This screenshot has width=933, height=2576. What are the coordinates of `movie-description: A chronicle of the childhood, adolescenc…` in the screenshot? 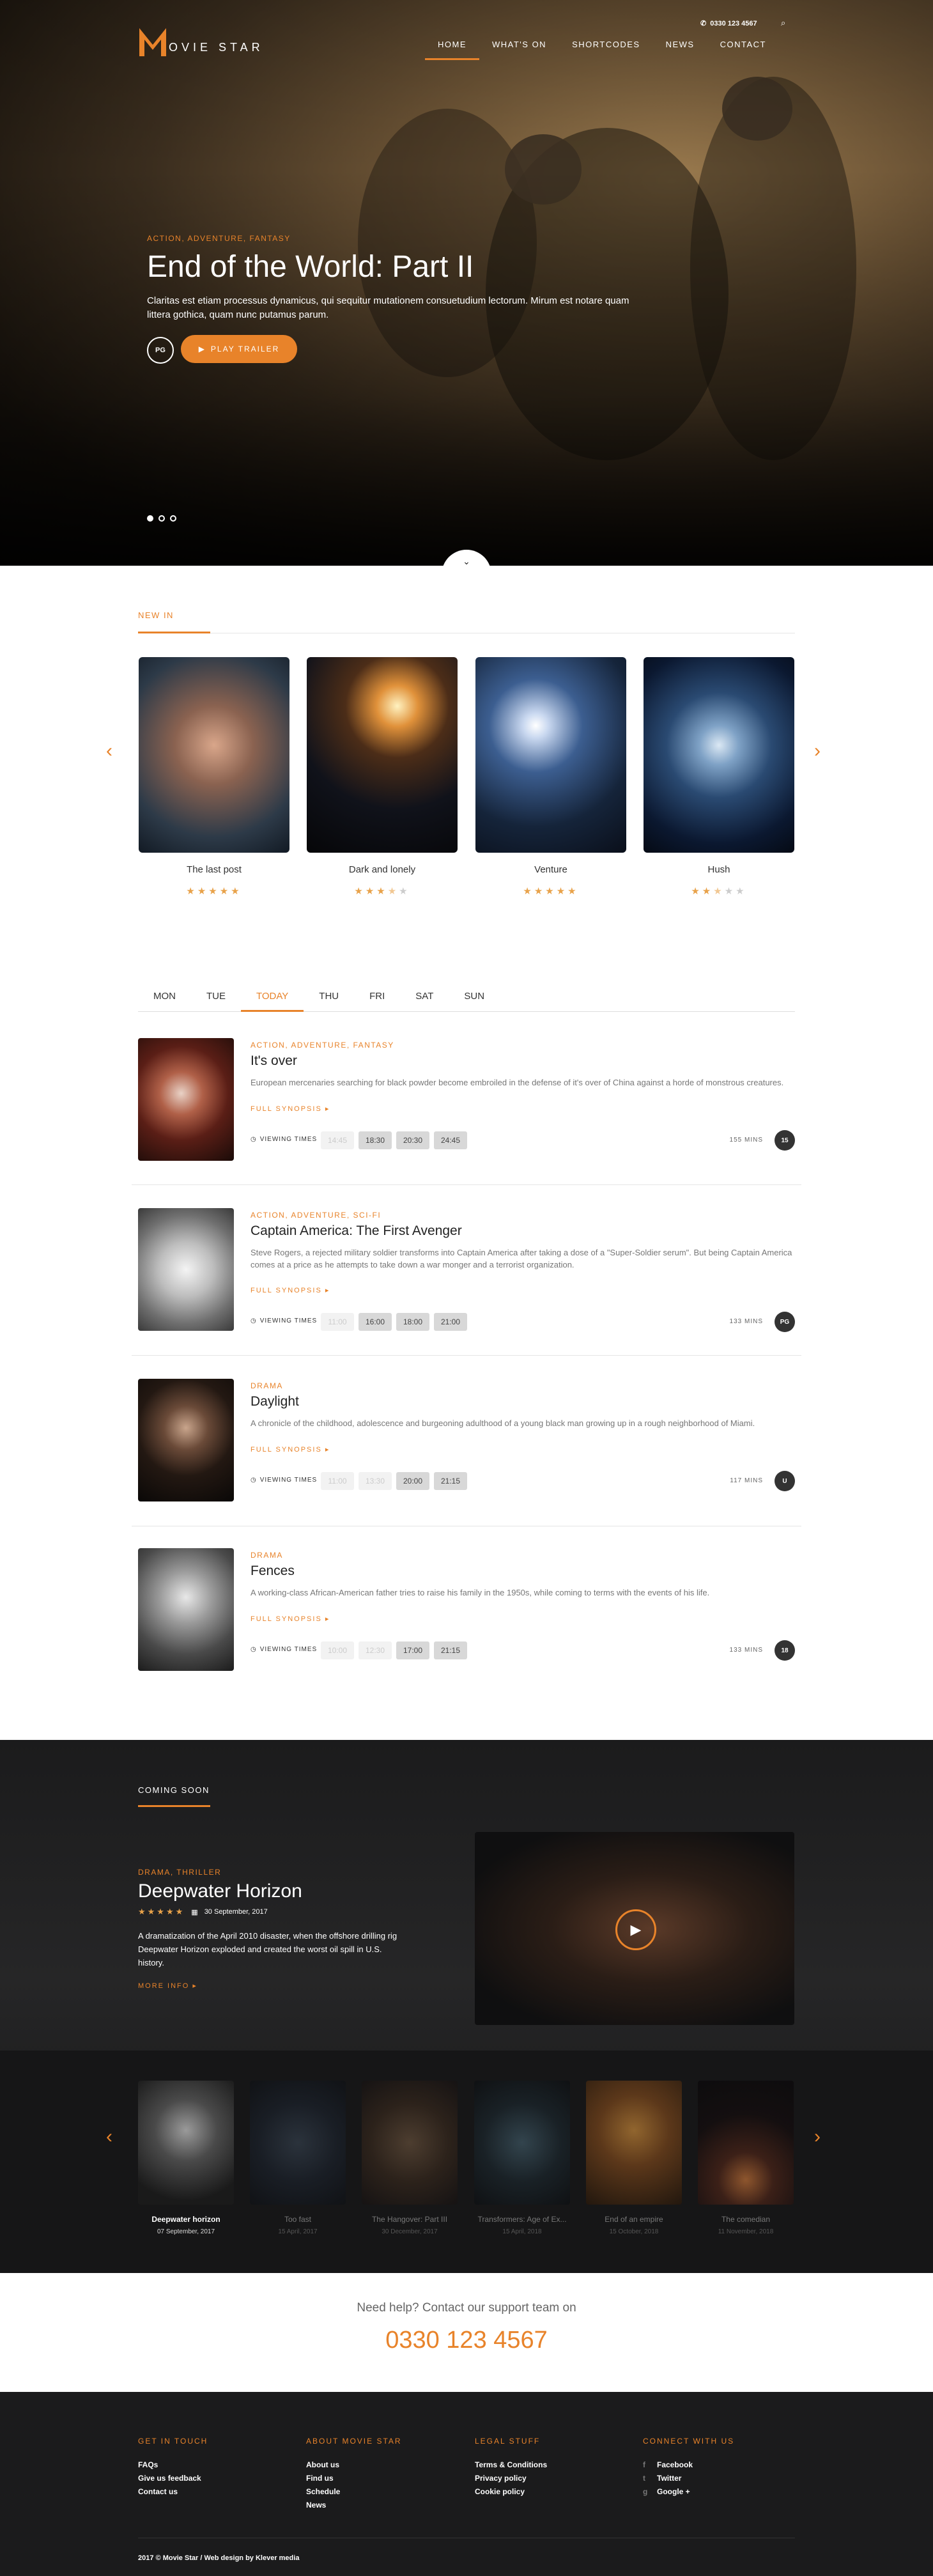 It's located at (503, 1423).